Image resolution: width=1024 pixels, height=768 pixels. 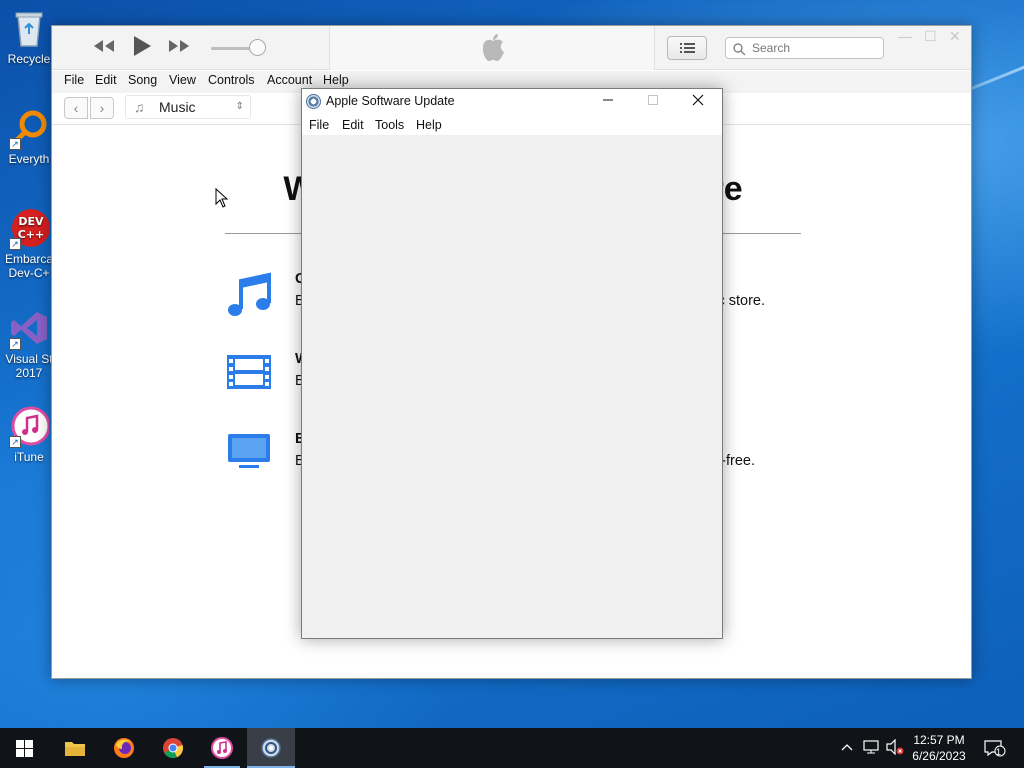 What do you see at coordinates (939, 740) in the screenshot?
I see `clock-time: 12:57 PM` at bounding box center [939, 740].